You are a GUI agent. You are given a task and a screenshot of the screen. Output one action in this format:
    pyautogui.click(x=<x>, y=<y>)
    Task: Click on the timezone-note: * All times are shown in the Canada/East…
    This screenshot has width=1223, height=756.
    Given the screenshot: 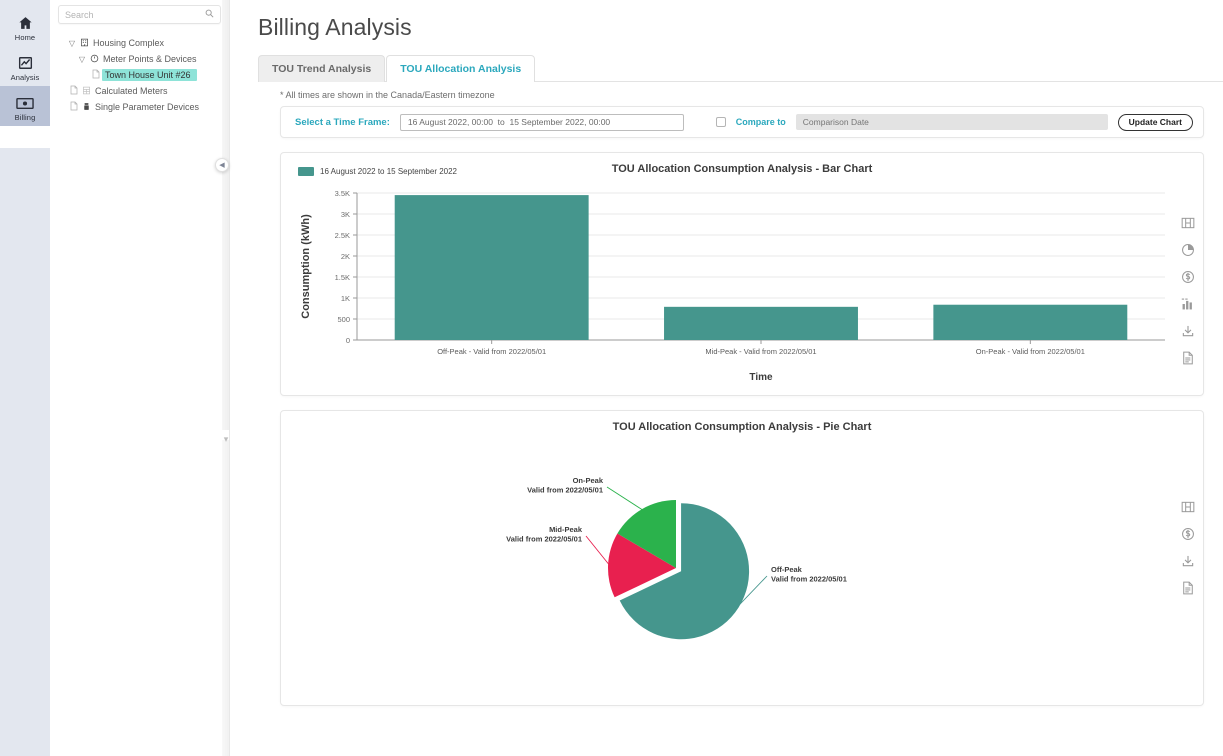 What is the action you would take?
    pyautogui.click(x=387, y=95)
    